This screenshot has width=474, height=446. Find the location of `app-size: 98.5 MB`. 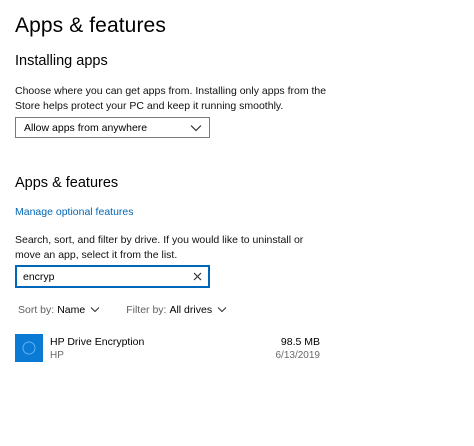

app-size: 98.5 MB is located at coordinates (300, 342).